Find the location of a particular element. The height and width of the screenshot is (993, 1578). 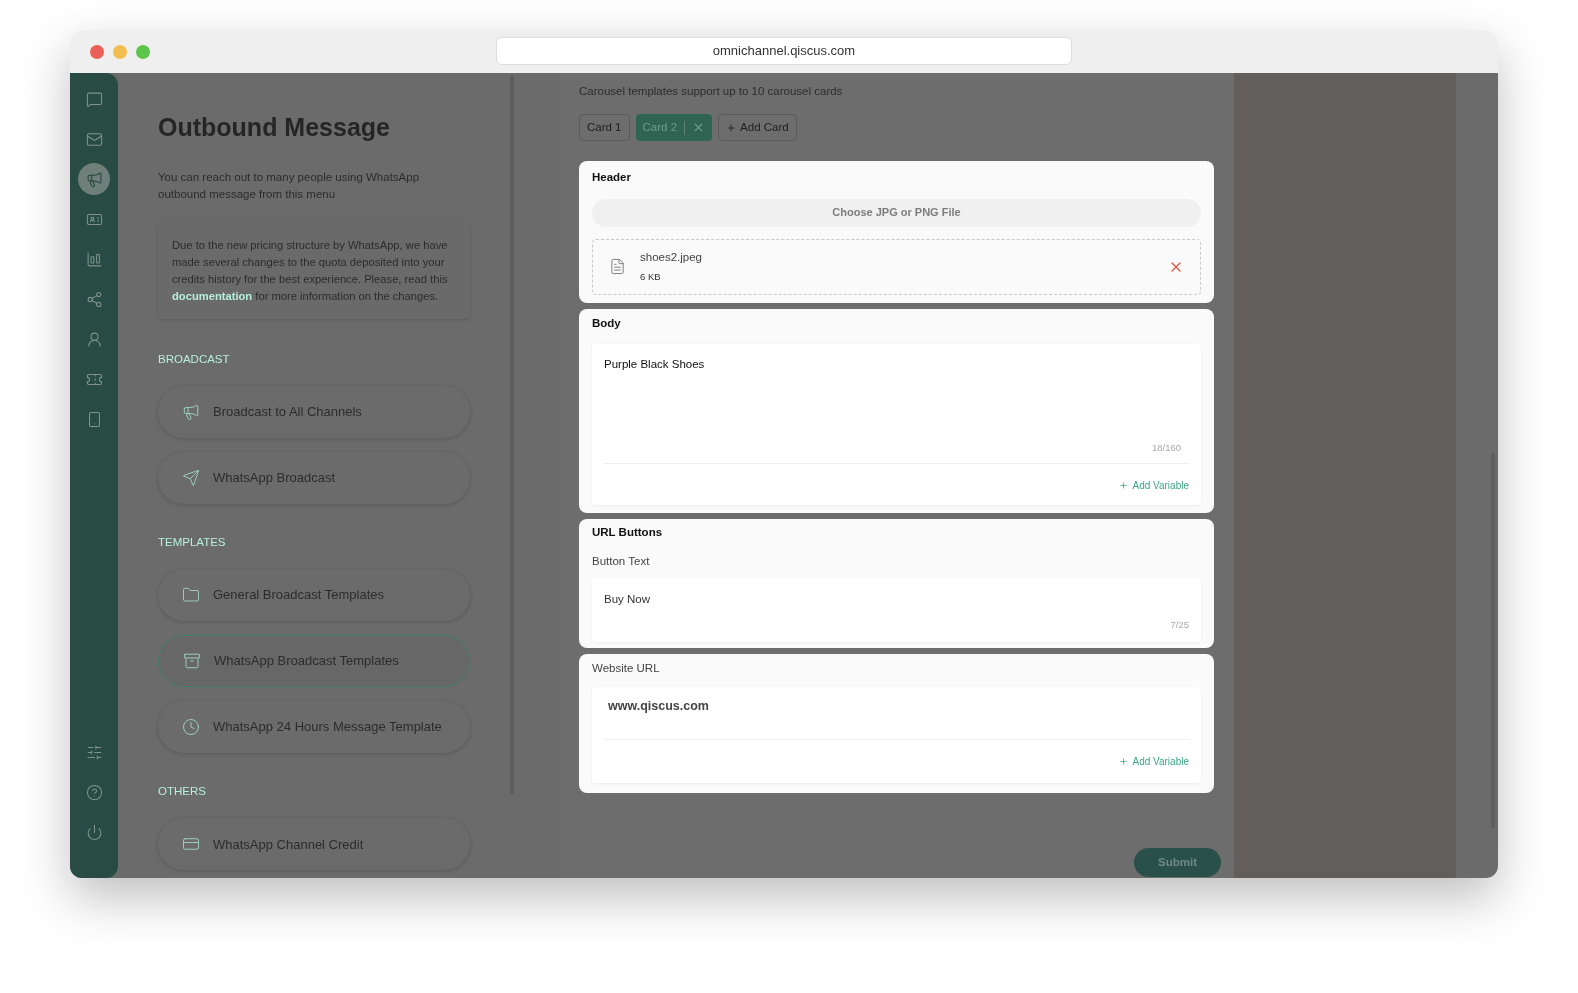

intro-text: You can reach out to many people using WhatsApp outbound message from this menu is located at coordinates (289, 185).